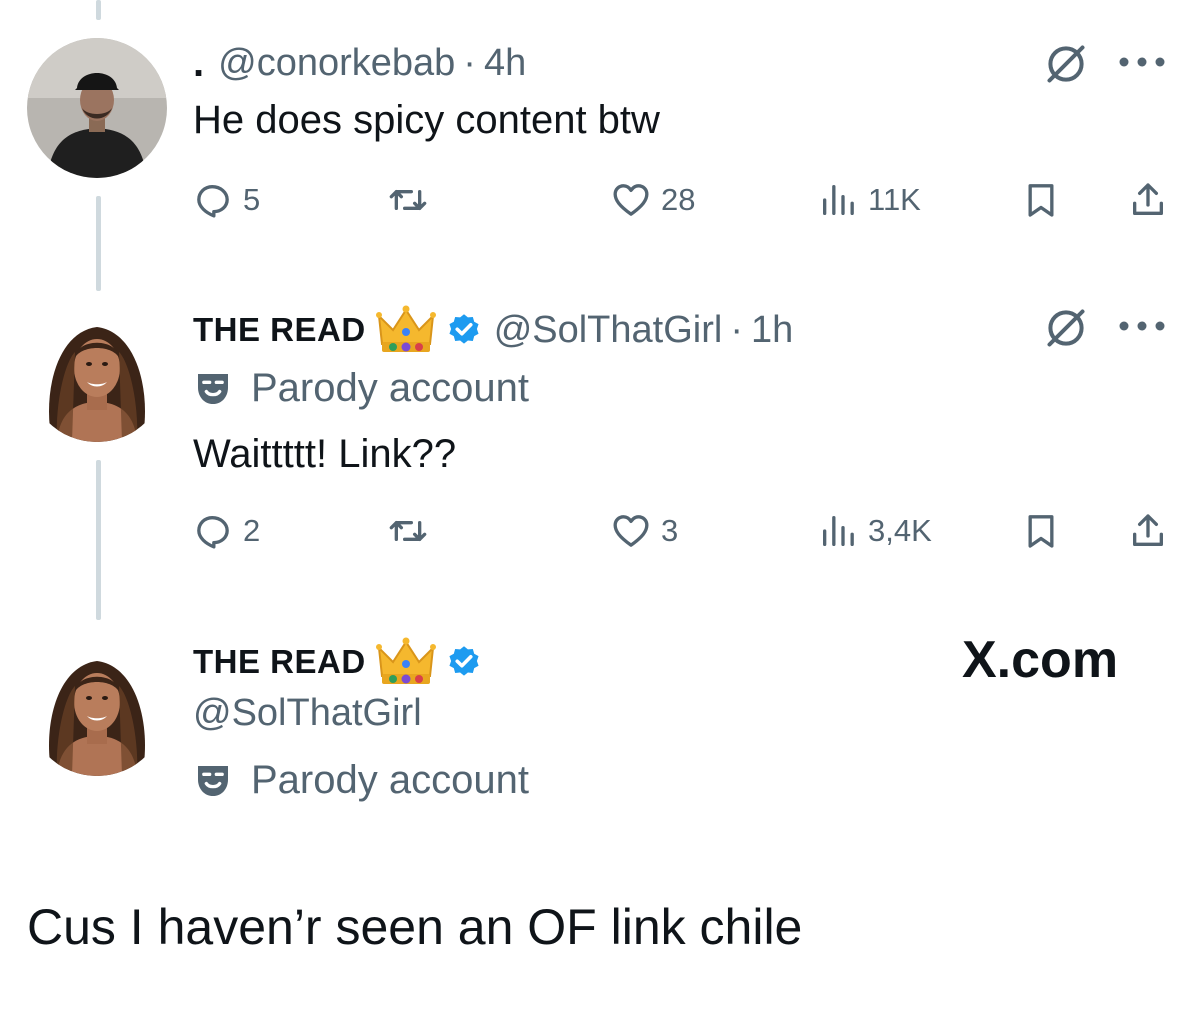 The height and width of the screenshot is (1016, 1200). I want to click on views-count: 3,4K, so click(900, 530).